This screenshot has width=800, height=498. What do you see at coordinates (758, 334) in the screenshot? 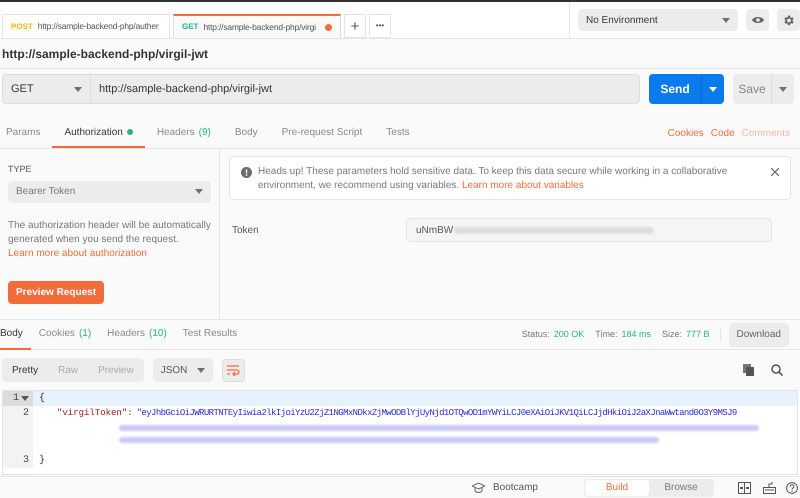
I see `download-button: Download` at bounding box center [758, 334].